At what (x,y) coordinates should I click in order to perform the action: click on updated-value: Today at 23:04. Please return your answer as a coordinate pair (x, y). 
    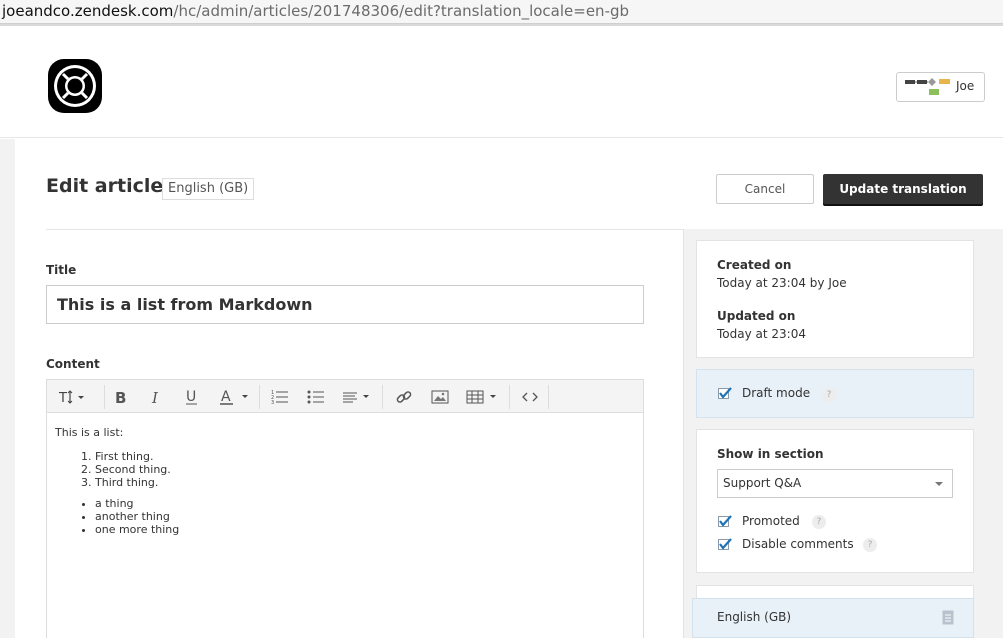
    Looking at the image, I should click on (761, 334).